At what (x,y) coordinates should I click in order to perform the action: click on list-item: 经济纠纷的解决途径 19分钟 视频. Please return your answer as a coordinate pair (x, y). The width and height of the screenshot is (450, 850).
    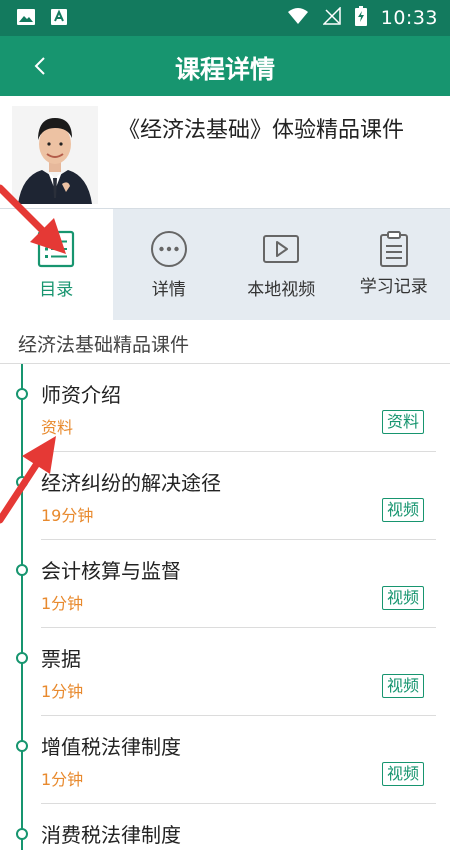
    Looking at the image, I should click on (225, 496).